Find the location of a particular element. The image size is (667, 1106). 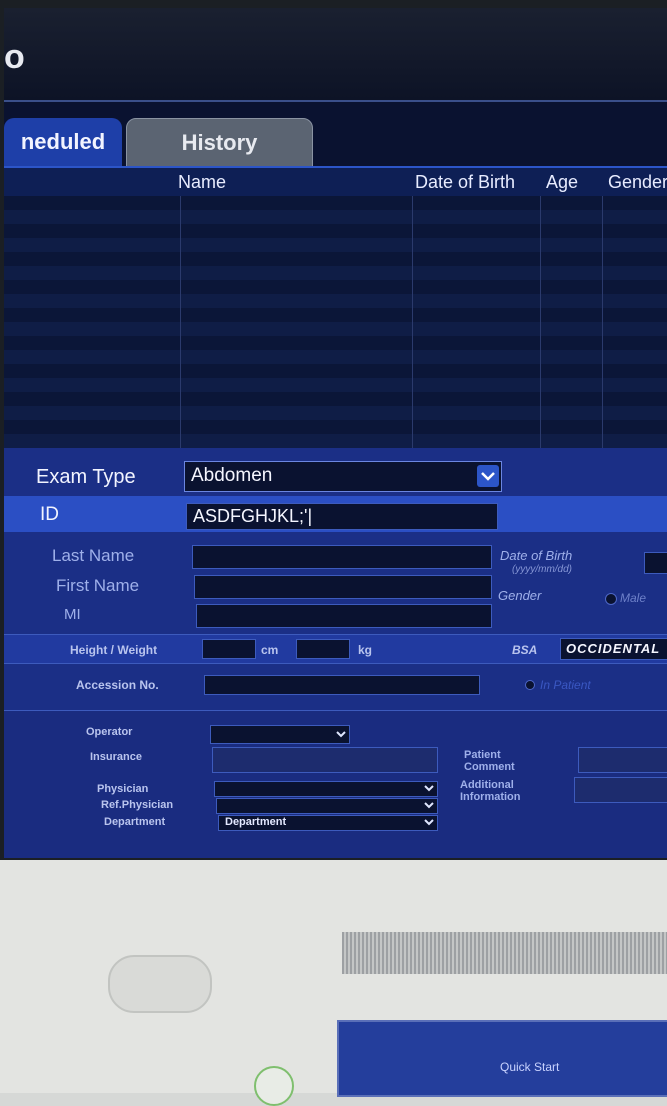

operator-label: Operator is located at coordinates (109, 732).